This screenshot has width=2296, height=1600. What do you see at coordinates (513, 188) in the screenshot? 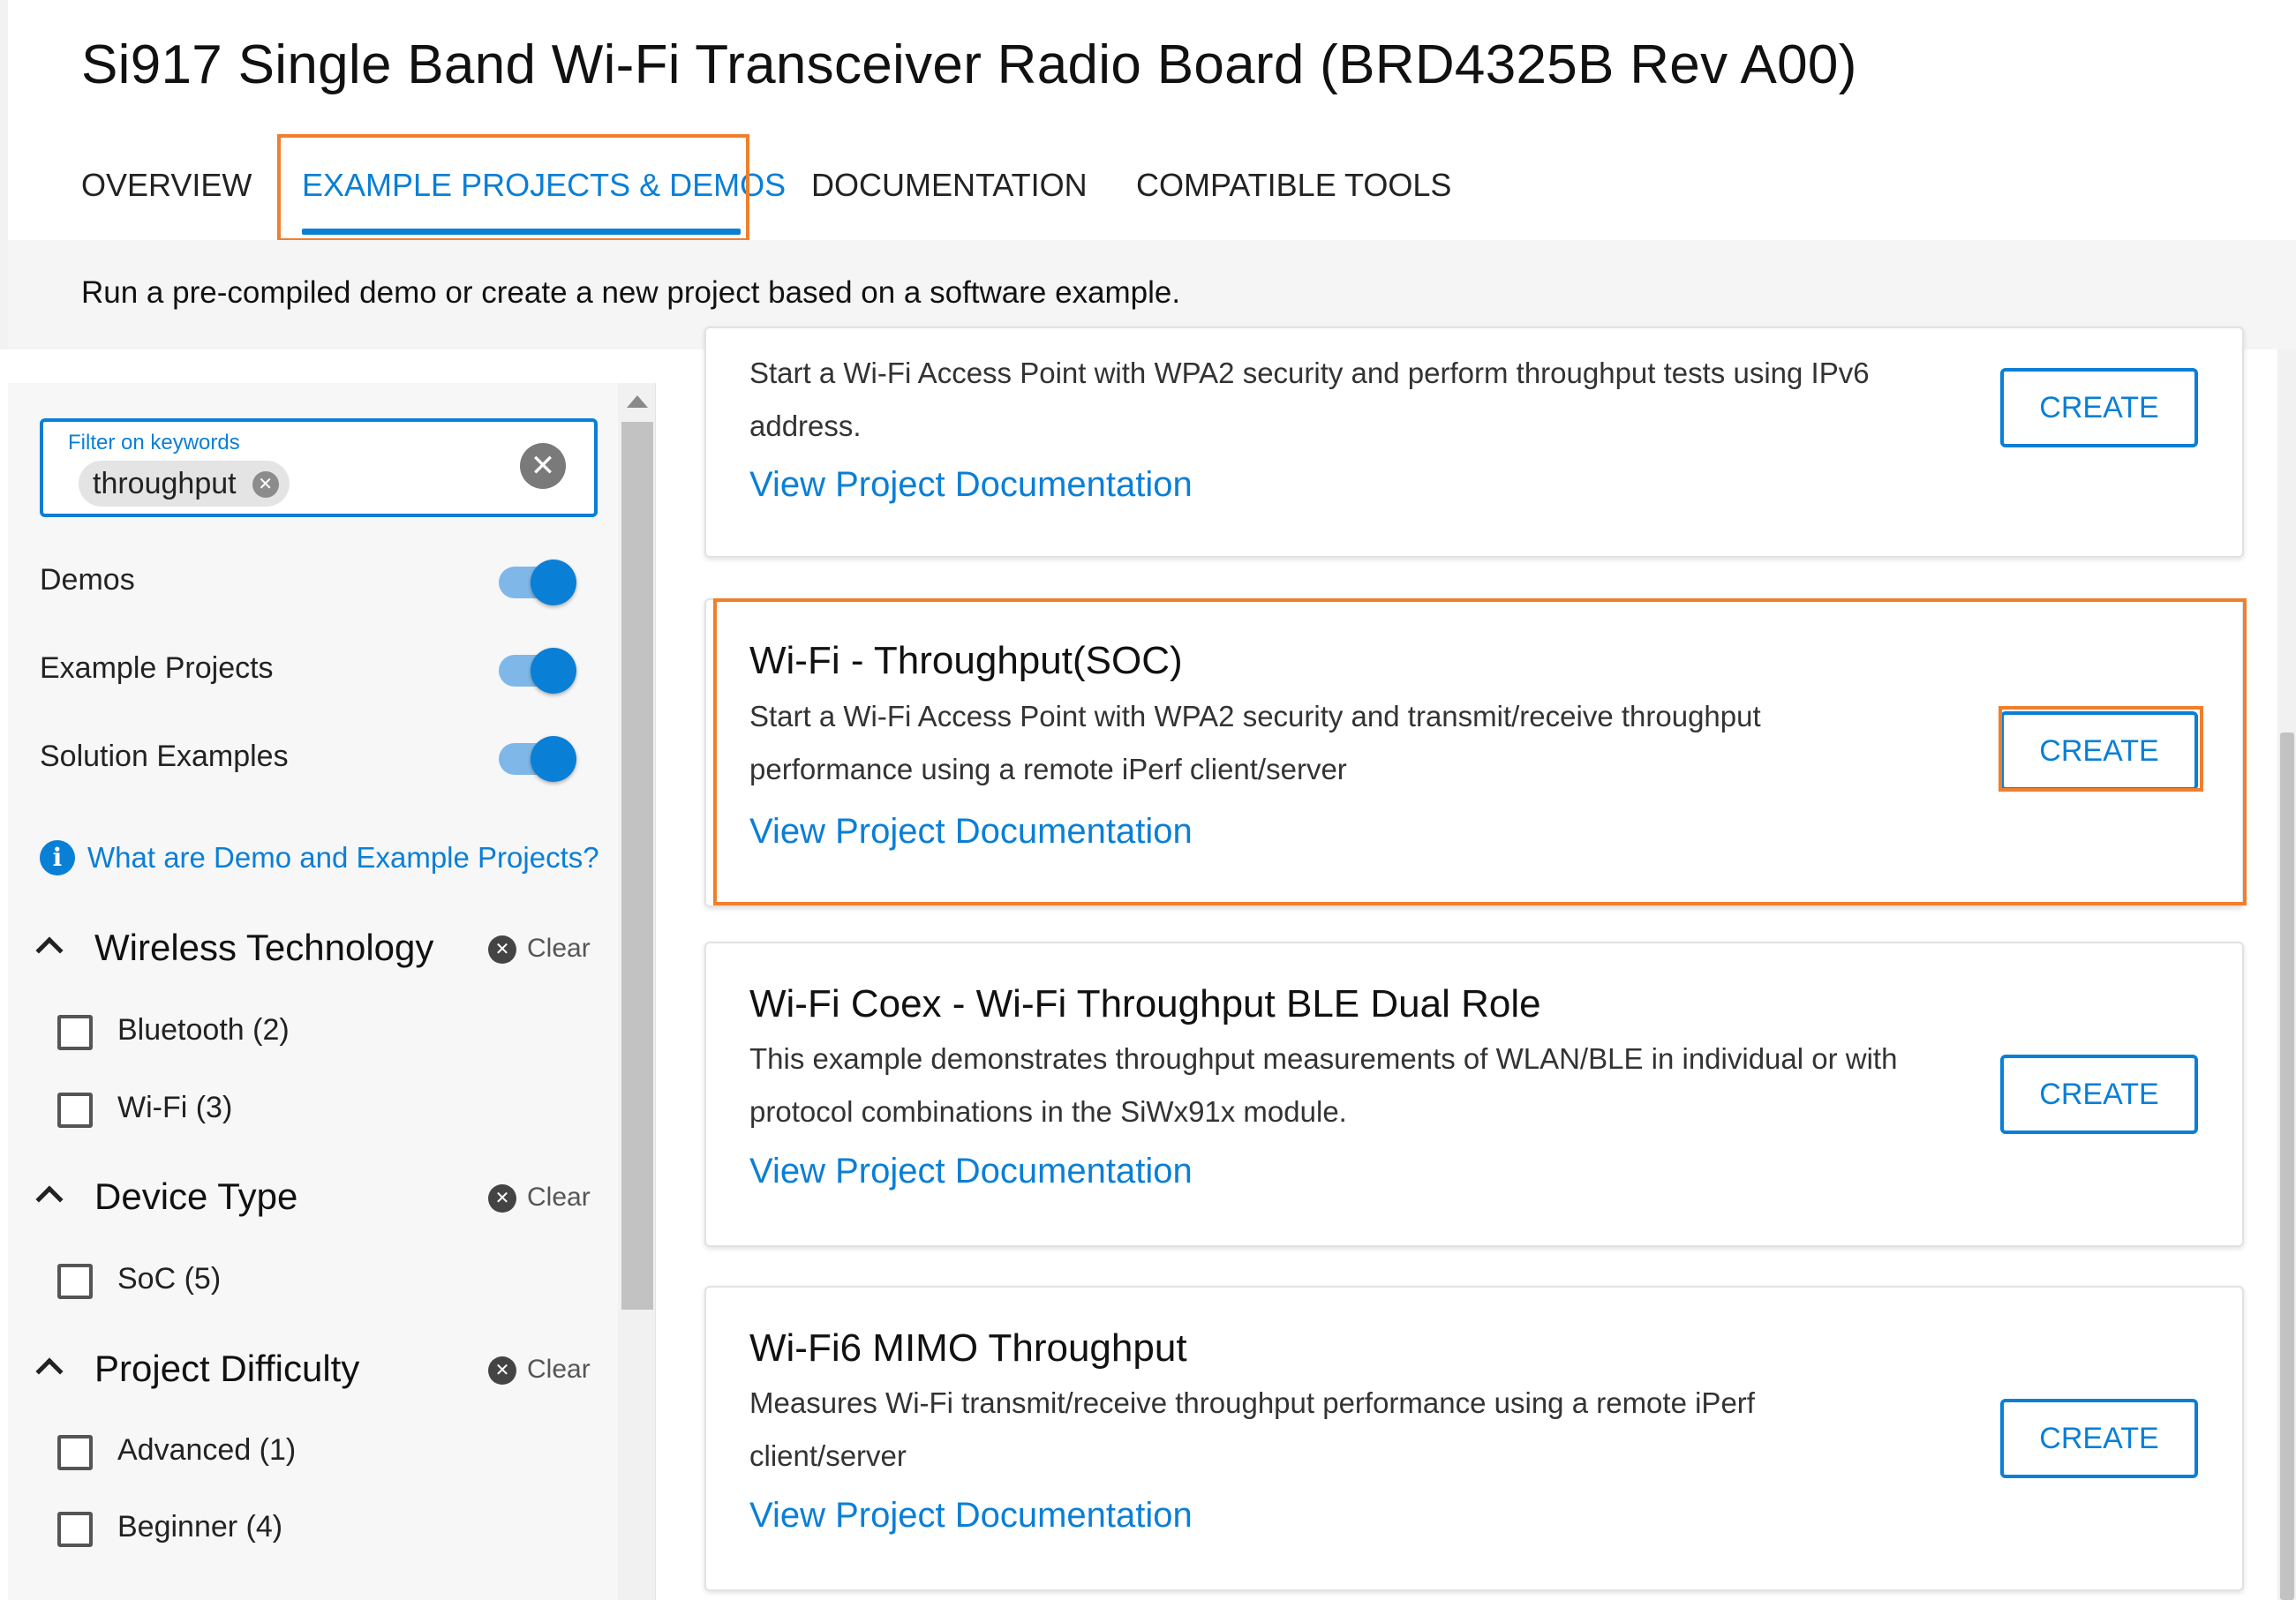
I see `tab-highlight-box` at bounding box center [513, 188].